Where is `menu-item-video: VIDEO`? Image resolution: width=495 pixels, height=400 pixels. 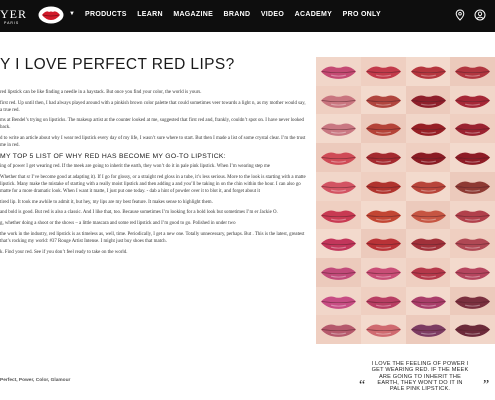
menu-item-video: VIDEO is located at coordinates (272, 14).